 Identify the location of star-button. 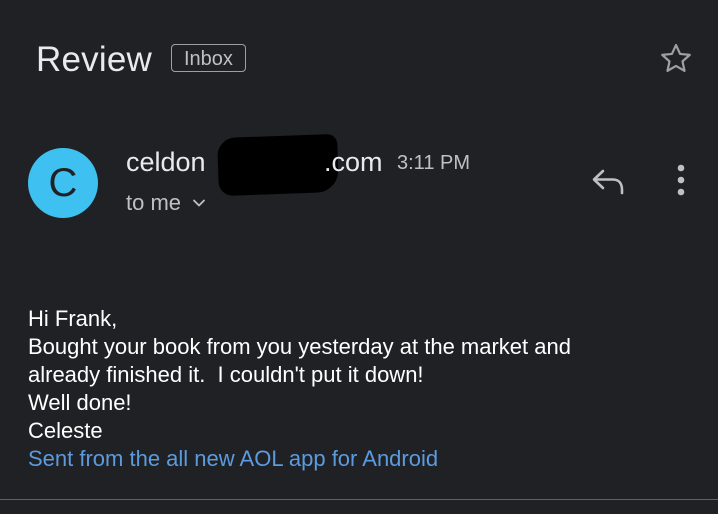
(676, 59).